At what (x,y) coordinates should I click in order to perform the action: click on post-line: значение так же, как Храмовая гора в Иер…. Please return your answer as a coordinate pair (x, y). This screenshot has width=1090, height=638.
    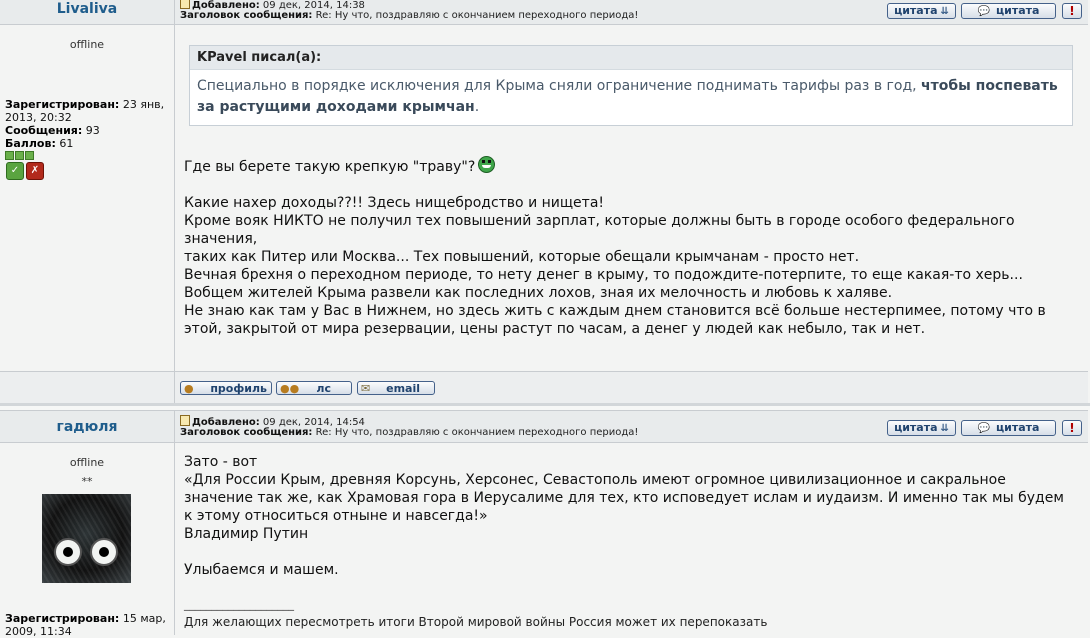
    Looking at the image, I should click on (624, 498).